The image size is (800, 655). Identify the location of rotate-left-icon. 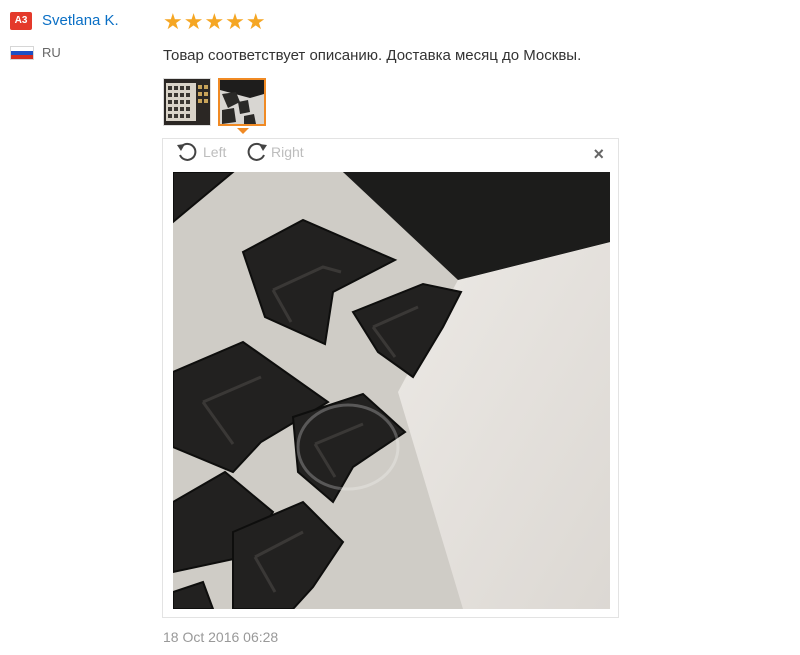
(187, 151).